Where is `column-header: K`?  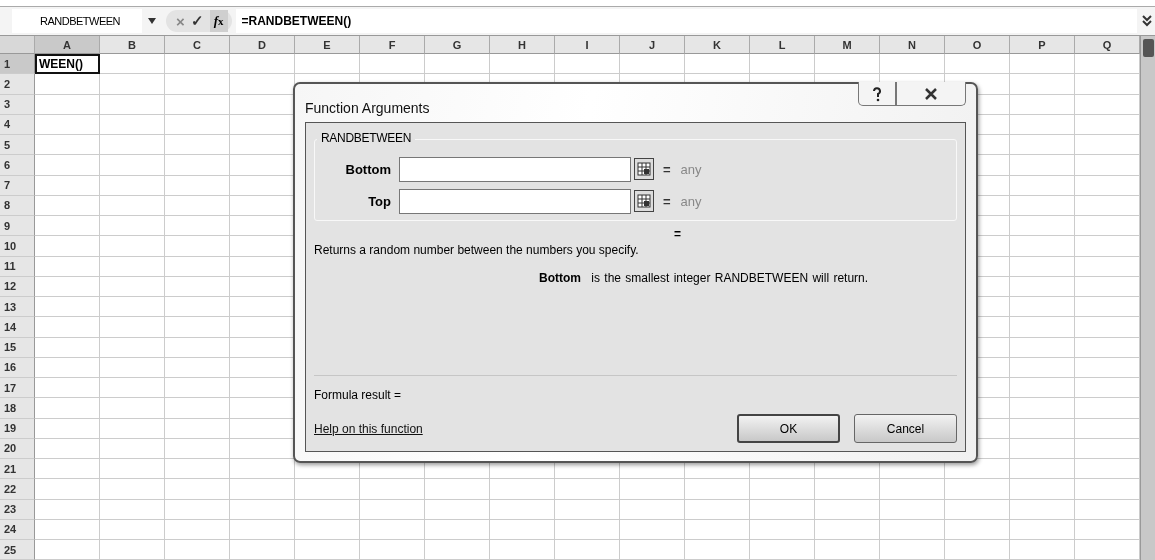 column-header: K is located at coordinates (717, 45).